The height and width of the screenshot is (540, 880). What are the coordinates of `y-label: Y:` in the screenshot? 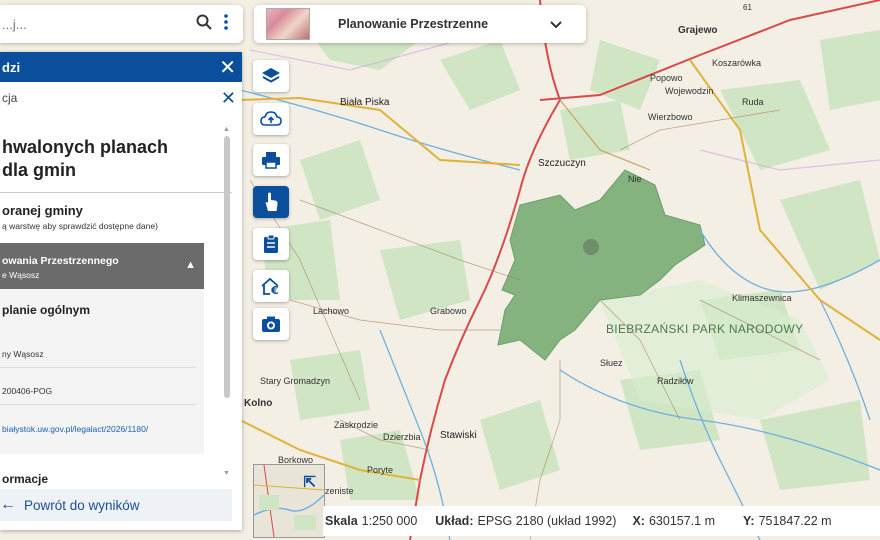 It's located at (749, 521).